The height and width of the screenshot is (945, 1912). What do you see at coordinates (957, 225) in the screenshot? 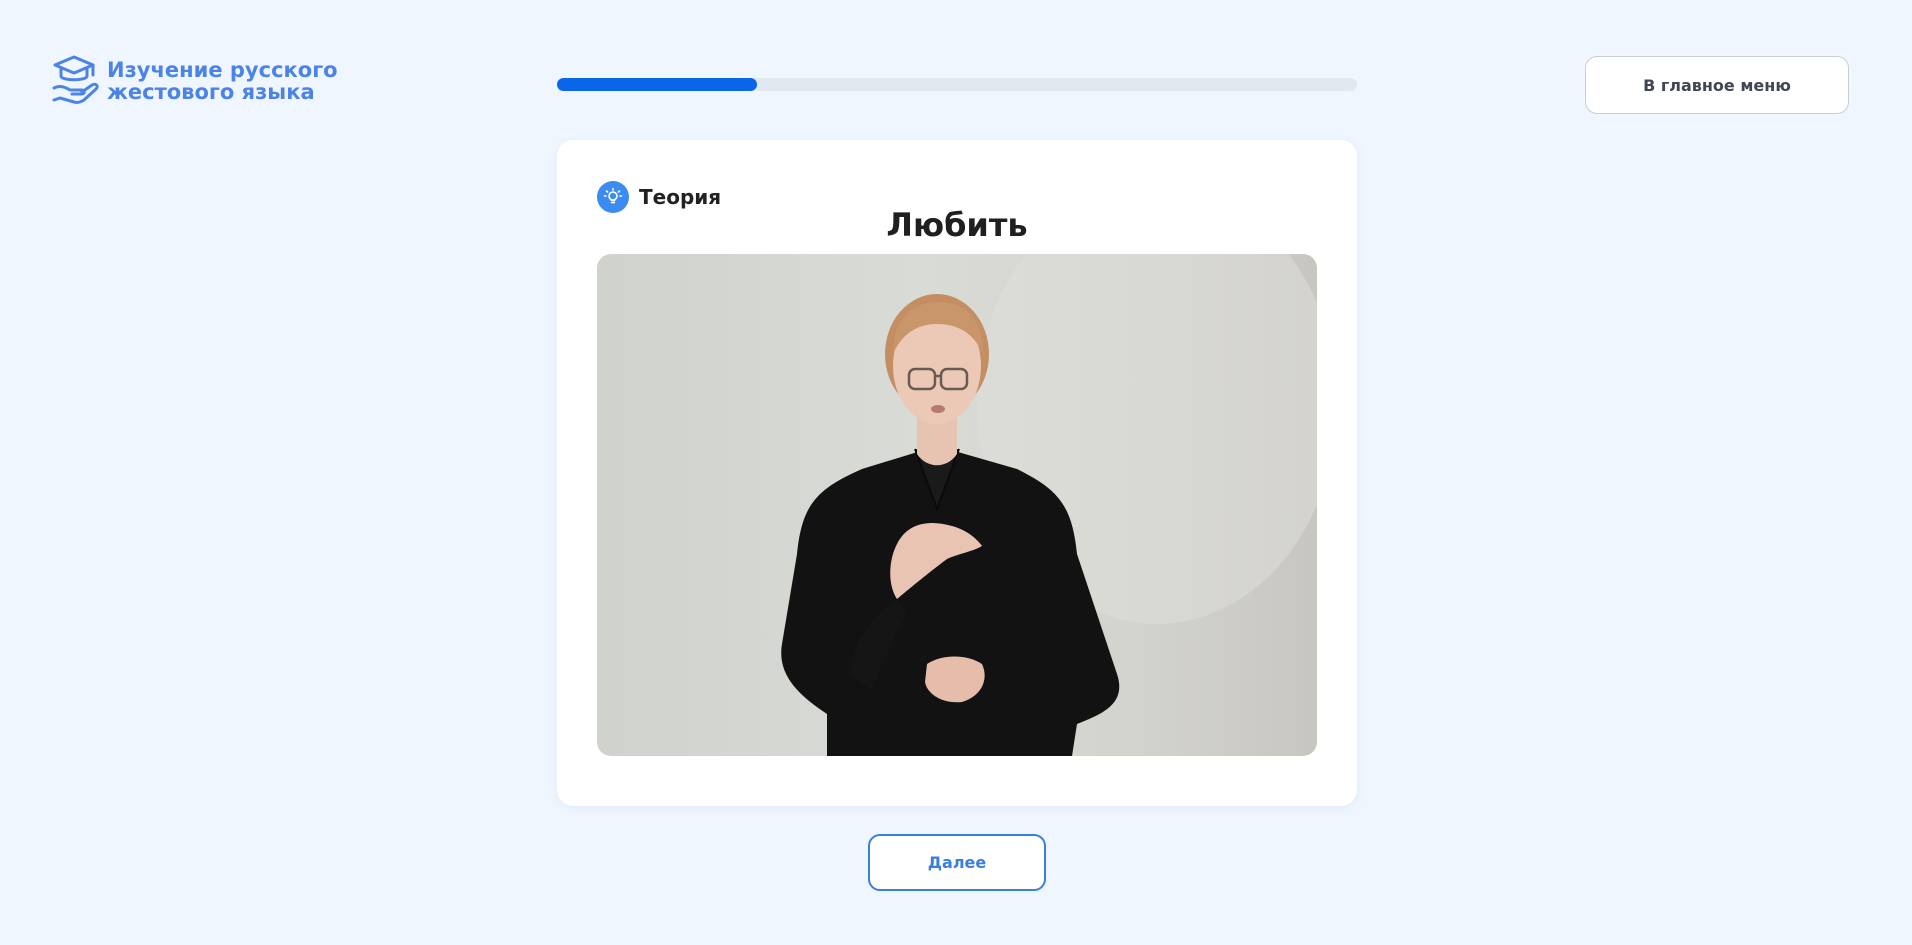
I see `sign-word-title: Любить` at bounding box center [957, 225].